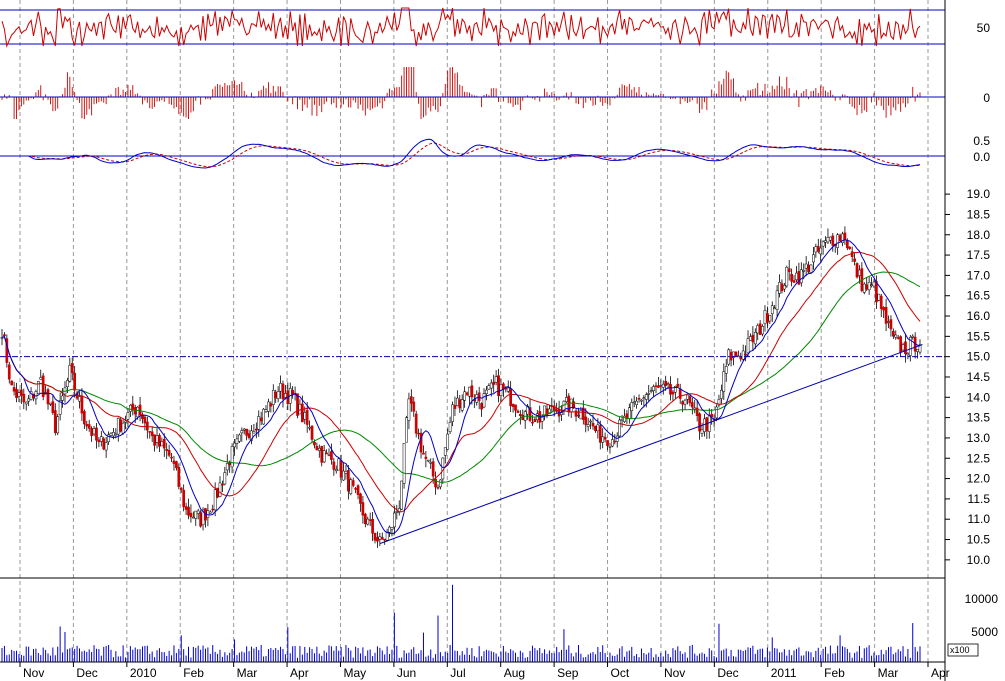 The height and width of the screenshot is (681, 1005). What do you see at coordinates (784, 673) in the screenshot?
I see `x-tick-label: 2011` at bounding box center [784, 673].